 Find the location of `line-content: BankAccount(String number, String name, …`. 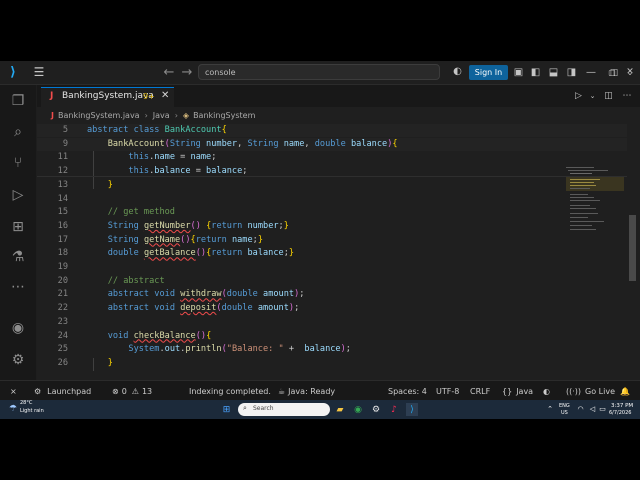

line-content: BankAccount(String number, String name, … is located at coordinates (252, 143).